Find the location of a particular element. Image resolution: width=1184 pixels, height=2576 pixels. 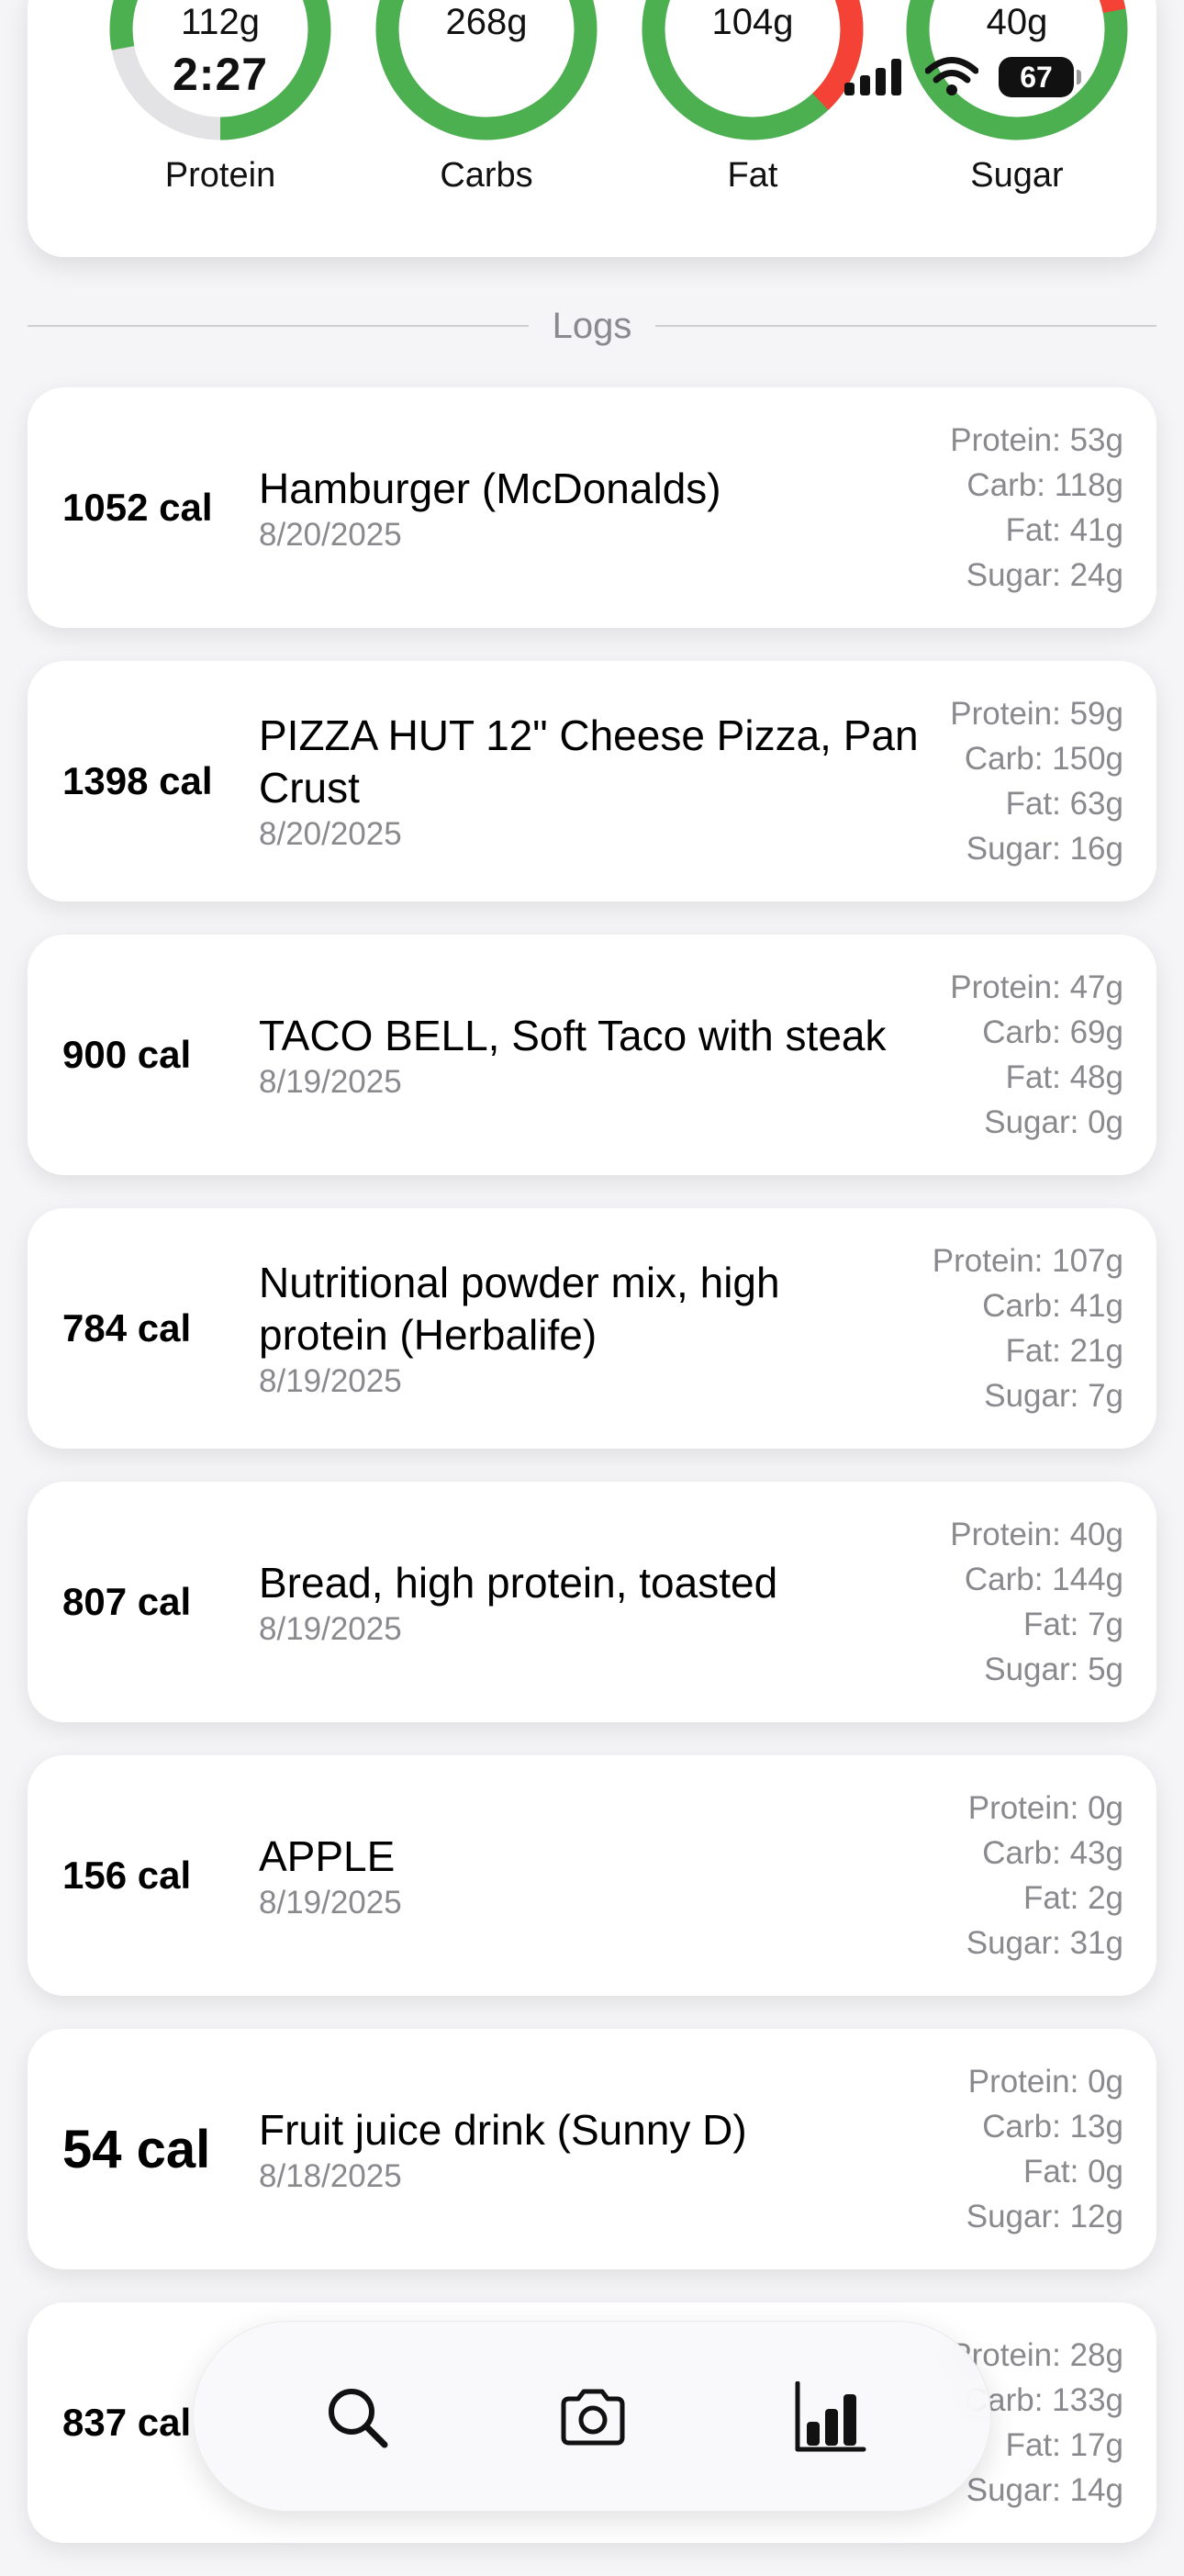

log-carb: Carb: 144g is located at coordinates (1043, 1579).